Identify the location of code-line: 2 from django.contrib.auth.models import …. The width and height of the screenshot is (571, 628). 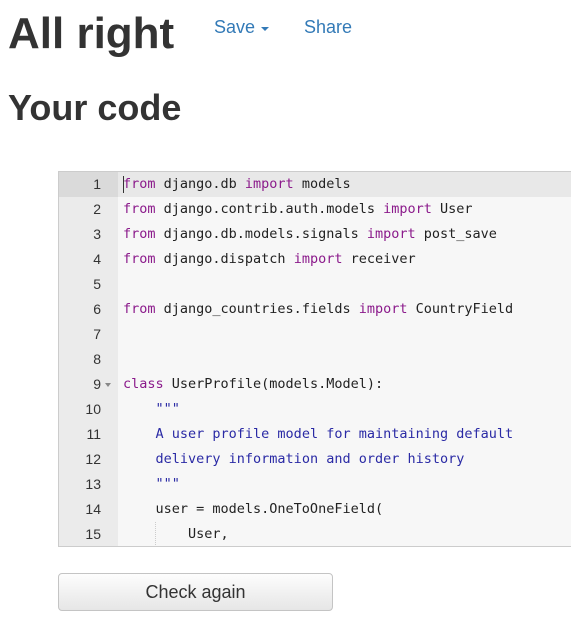
(315, 209).